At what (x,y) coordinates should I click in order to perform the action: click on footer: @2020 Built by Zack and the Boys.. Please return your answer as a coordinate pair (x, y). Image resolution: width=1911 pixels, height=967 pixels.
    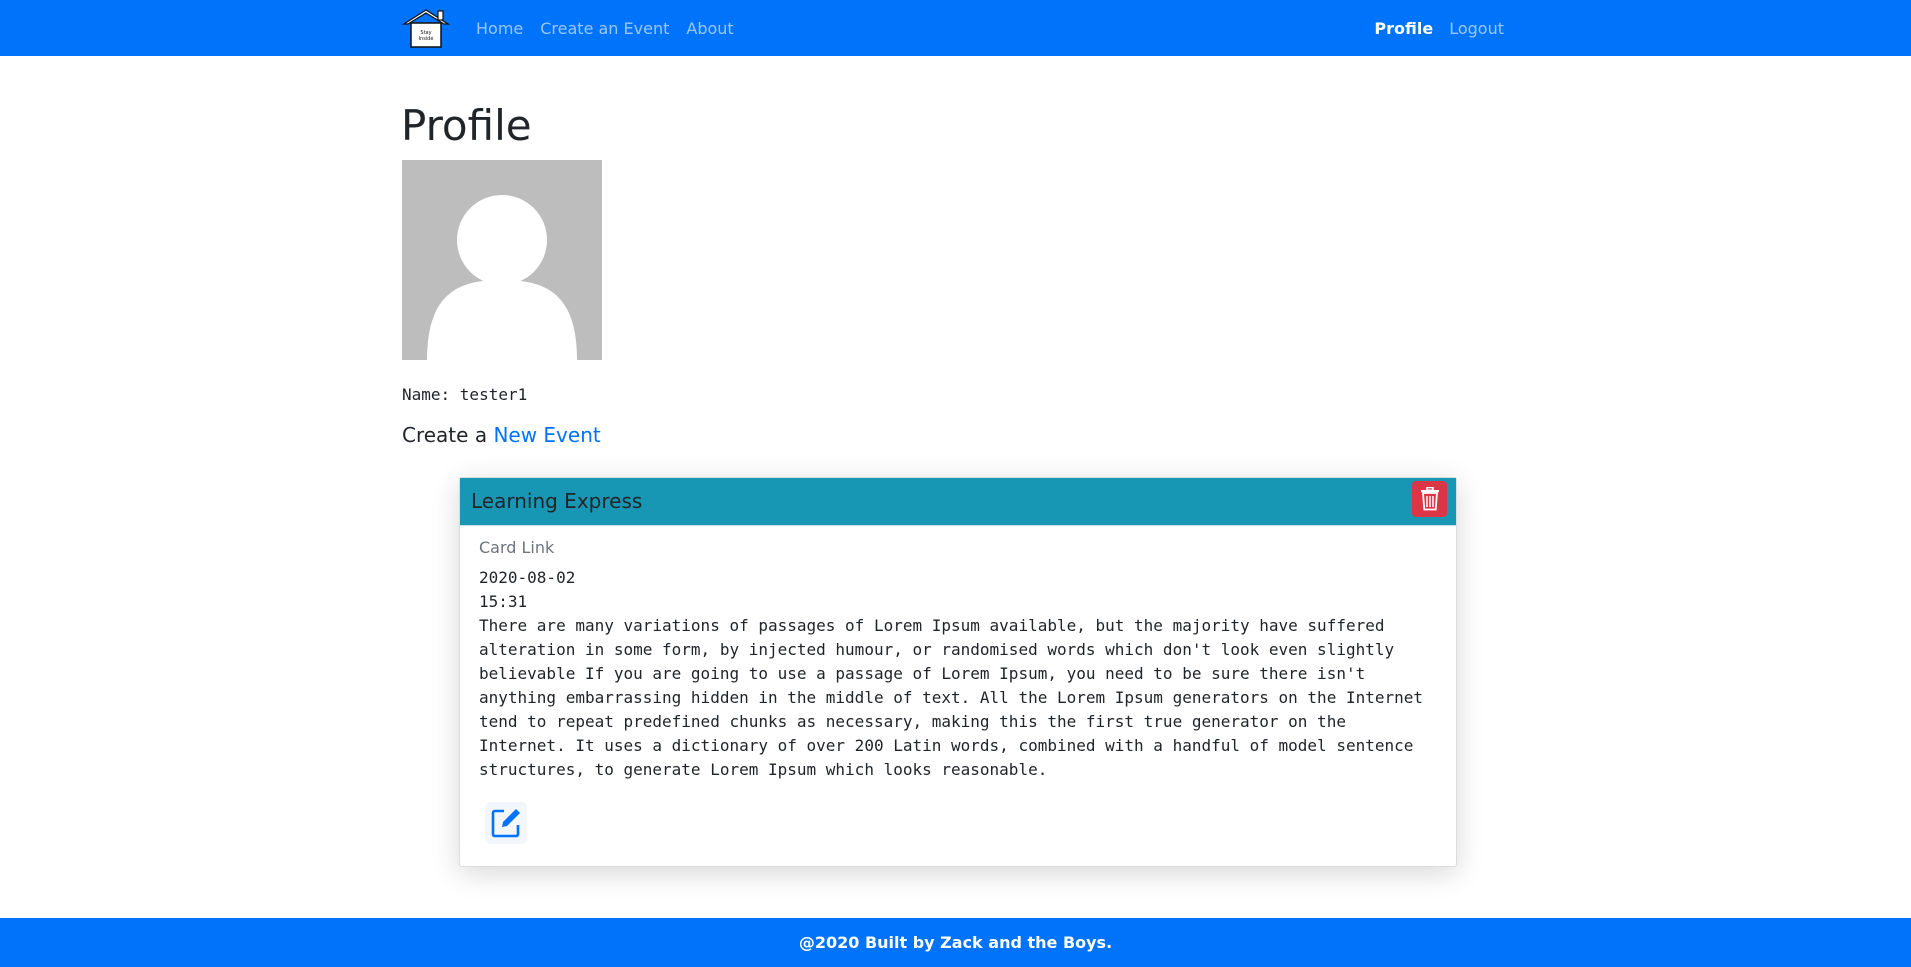
    Looking at the image, I should click on (955, 942).